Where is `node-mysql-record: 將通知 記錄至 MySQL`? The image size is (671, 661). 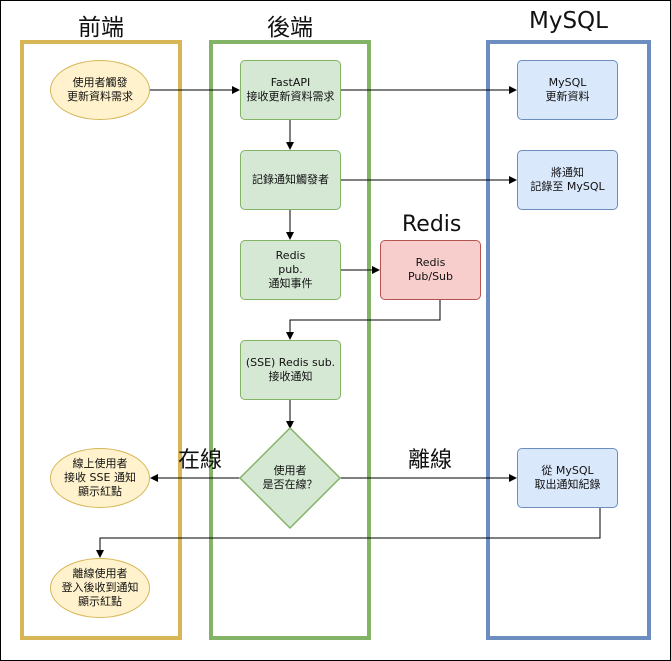
node-mysql-record: 將通知 記錄至 MySQL is located at coordinates (567, 180).